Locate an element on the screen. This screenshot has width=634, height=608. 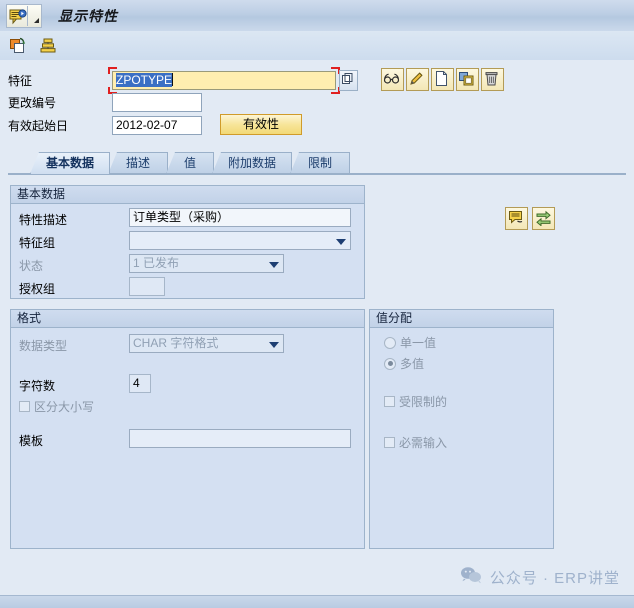
status-value: 1 已发布 is located at coordinates (156, 263).